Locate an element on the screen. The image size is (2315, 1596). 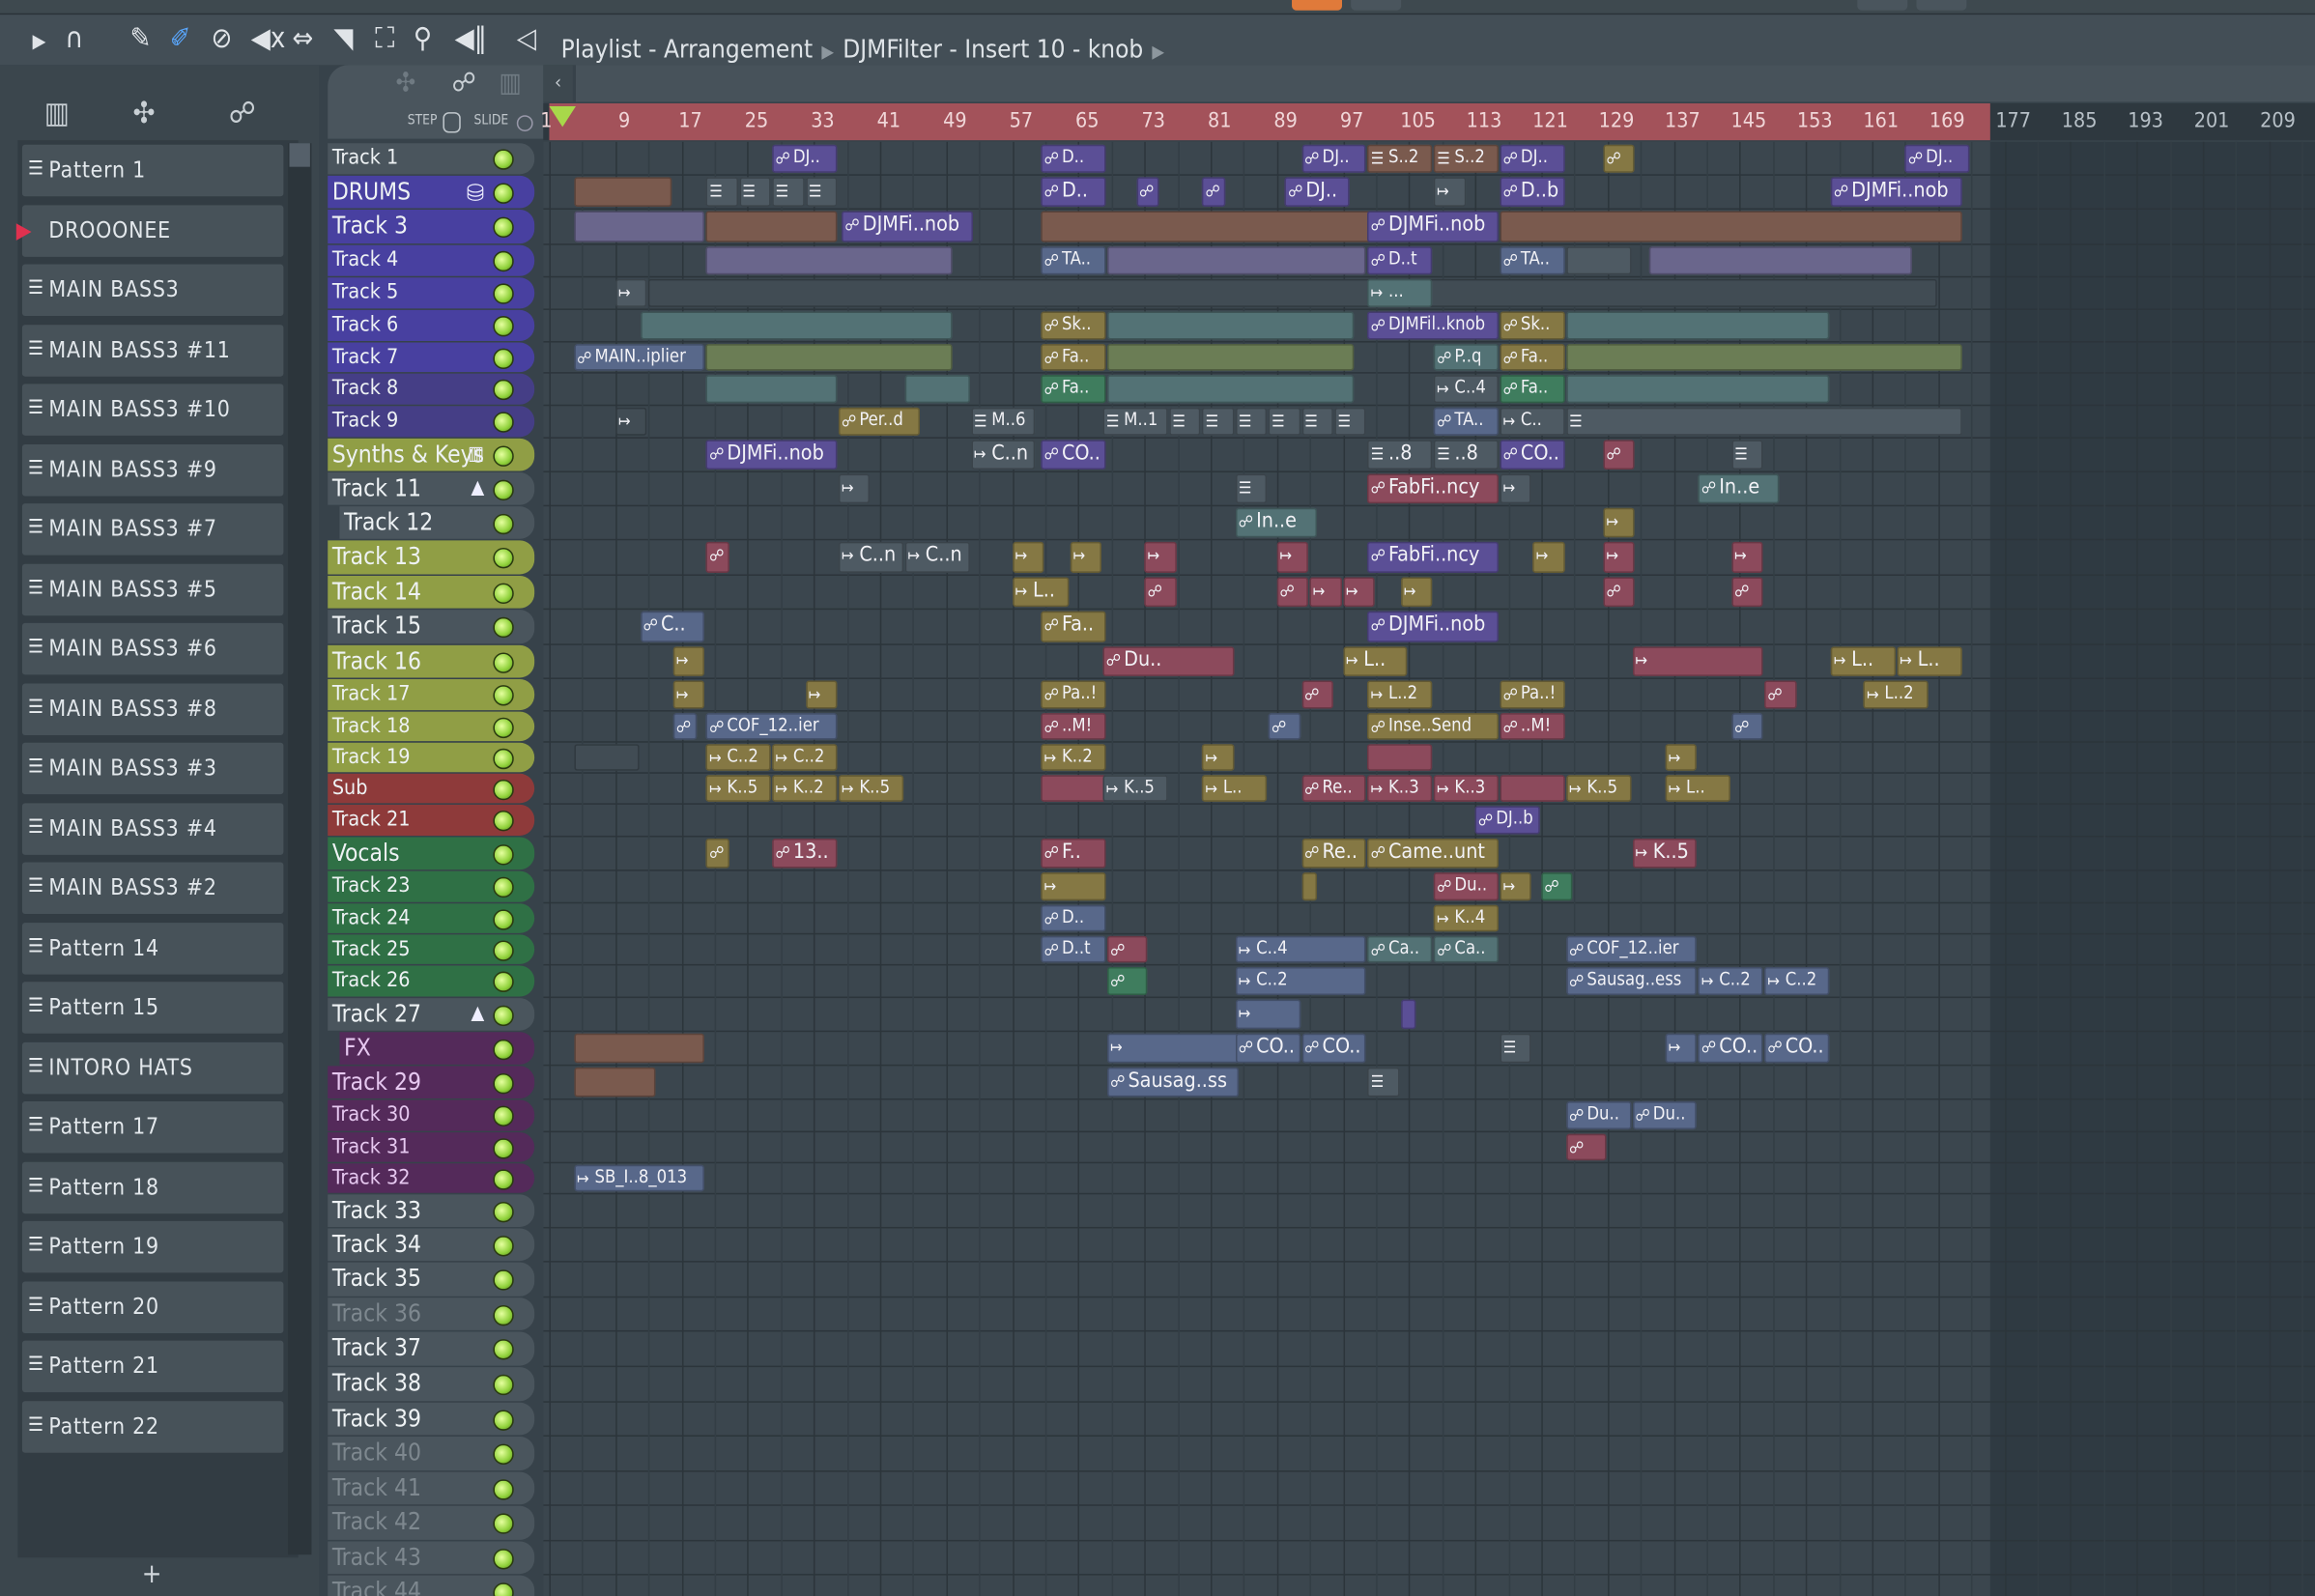
track-header: Track 34 is located at coordinates (432, 1245).